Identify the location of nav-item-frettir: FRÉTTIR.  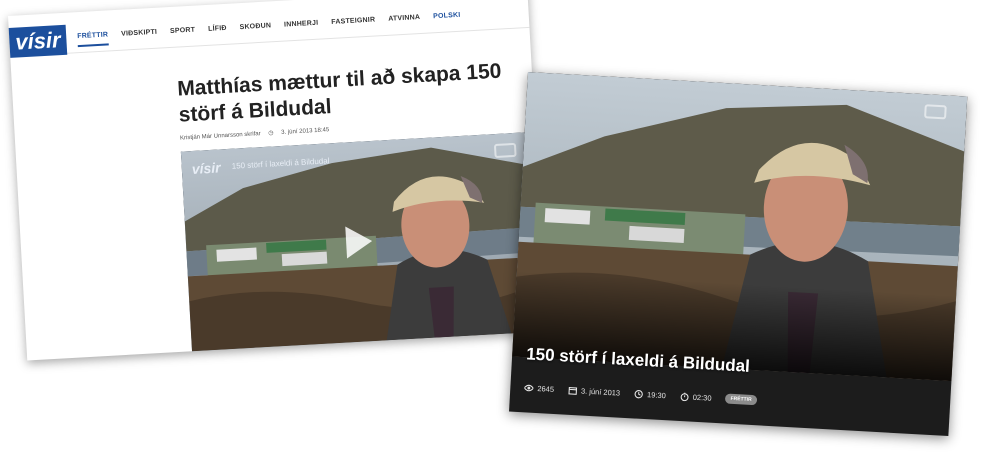
(93, 39).